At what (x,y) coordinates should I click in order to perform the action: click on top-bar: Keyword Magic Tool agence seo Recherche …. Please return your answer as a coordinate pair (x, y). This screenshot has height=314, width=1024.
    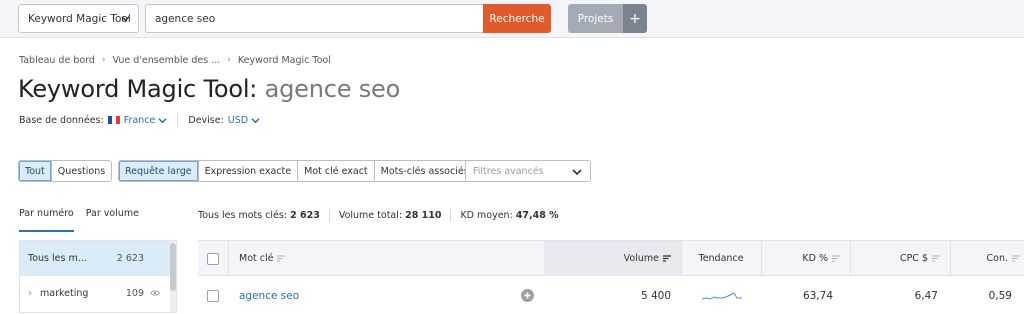
    Looking at the image, I should click on (512, 19).